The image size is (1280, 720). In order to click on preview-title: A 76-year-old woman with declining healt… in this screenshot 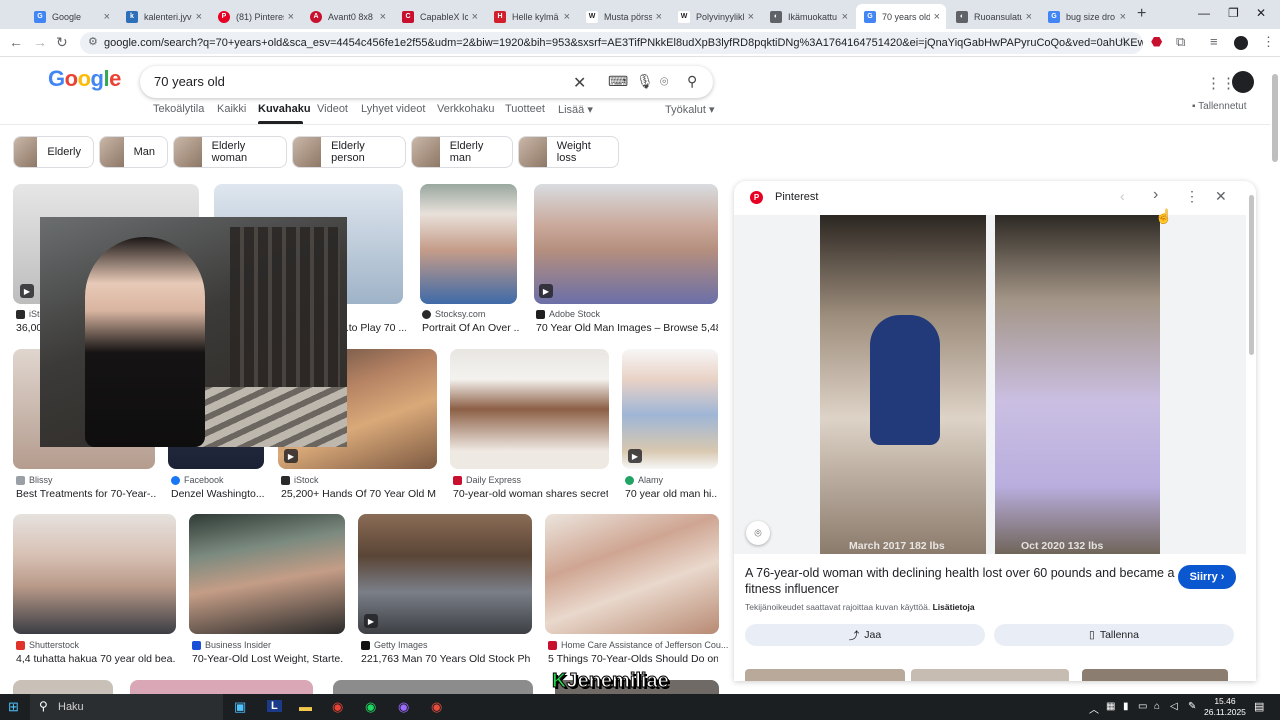, I will do `click(960, 581)`.